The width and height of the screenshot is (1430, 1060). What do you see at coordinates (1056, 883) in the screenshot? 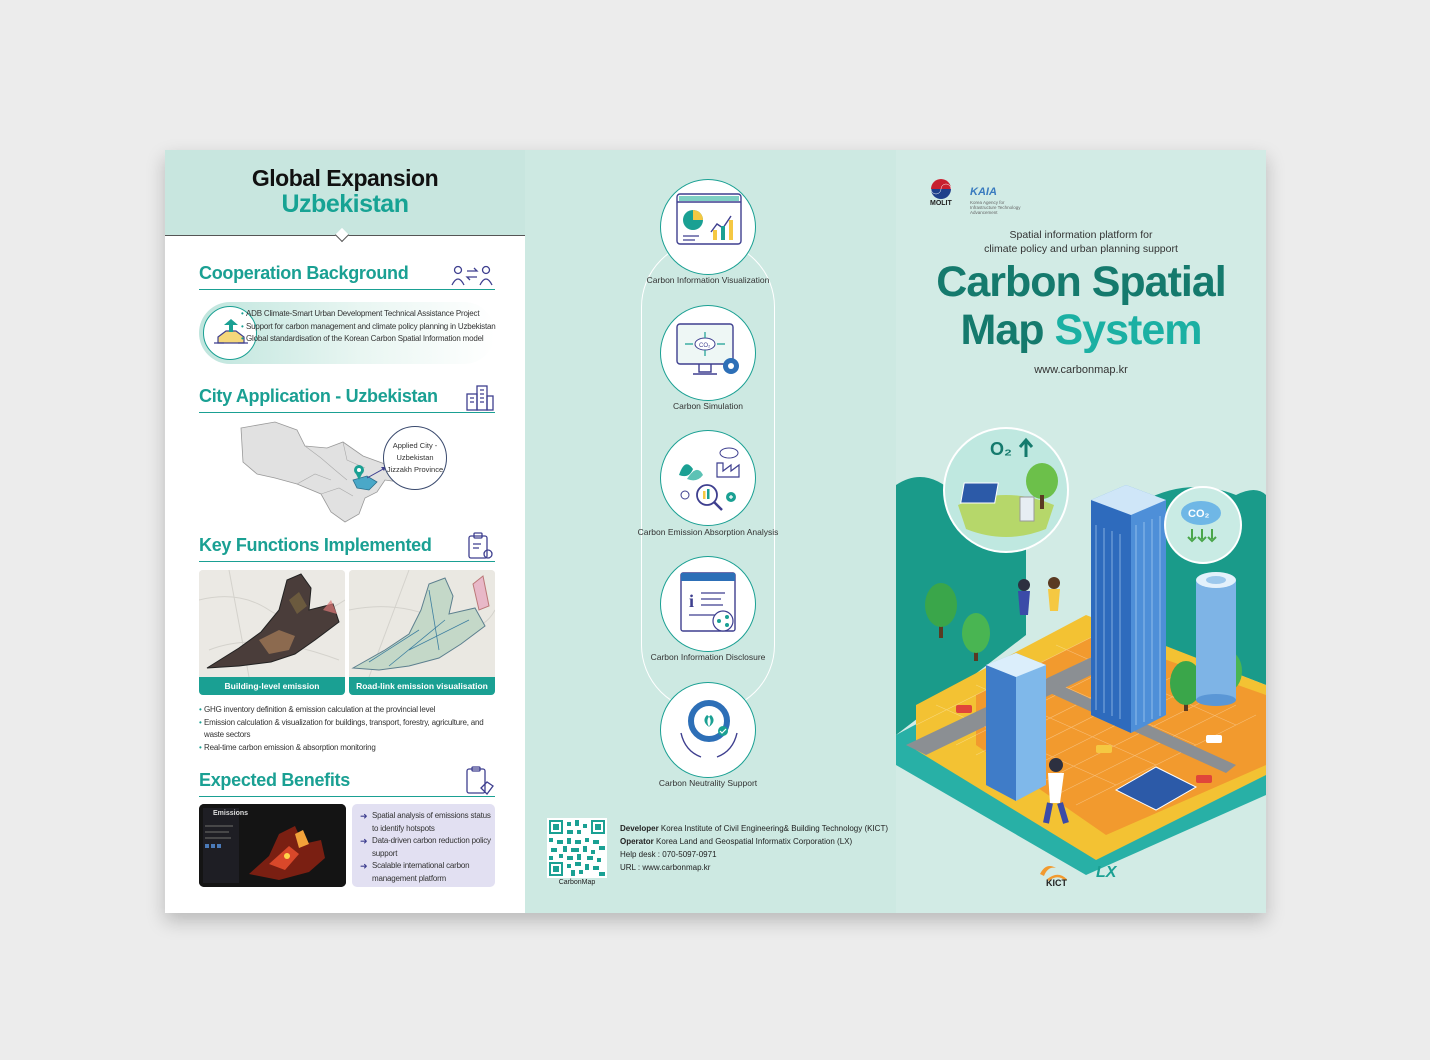
I see `kict-label: KICT` at bounding box center [1056, 883].